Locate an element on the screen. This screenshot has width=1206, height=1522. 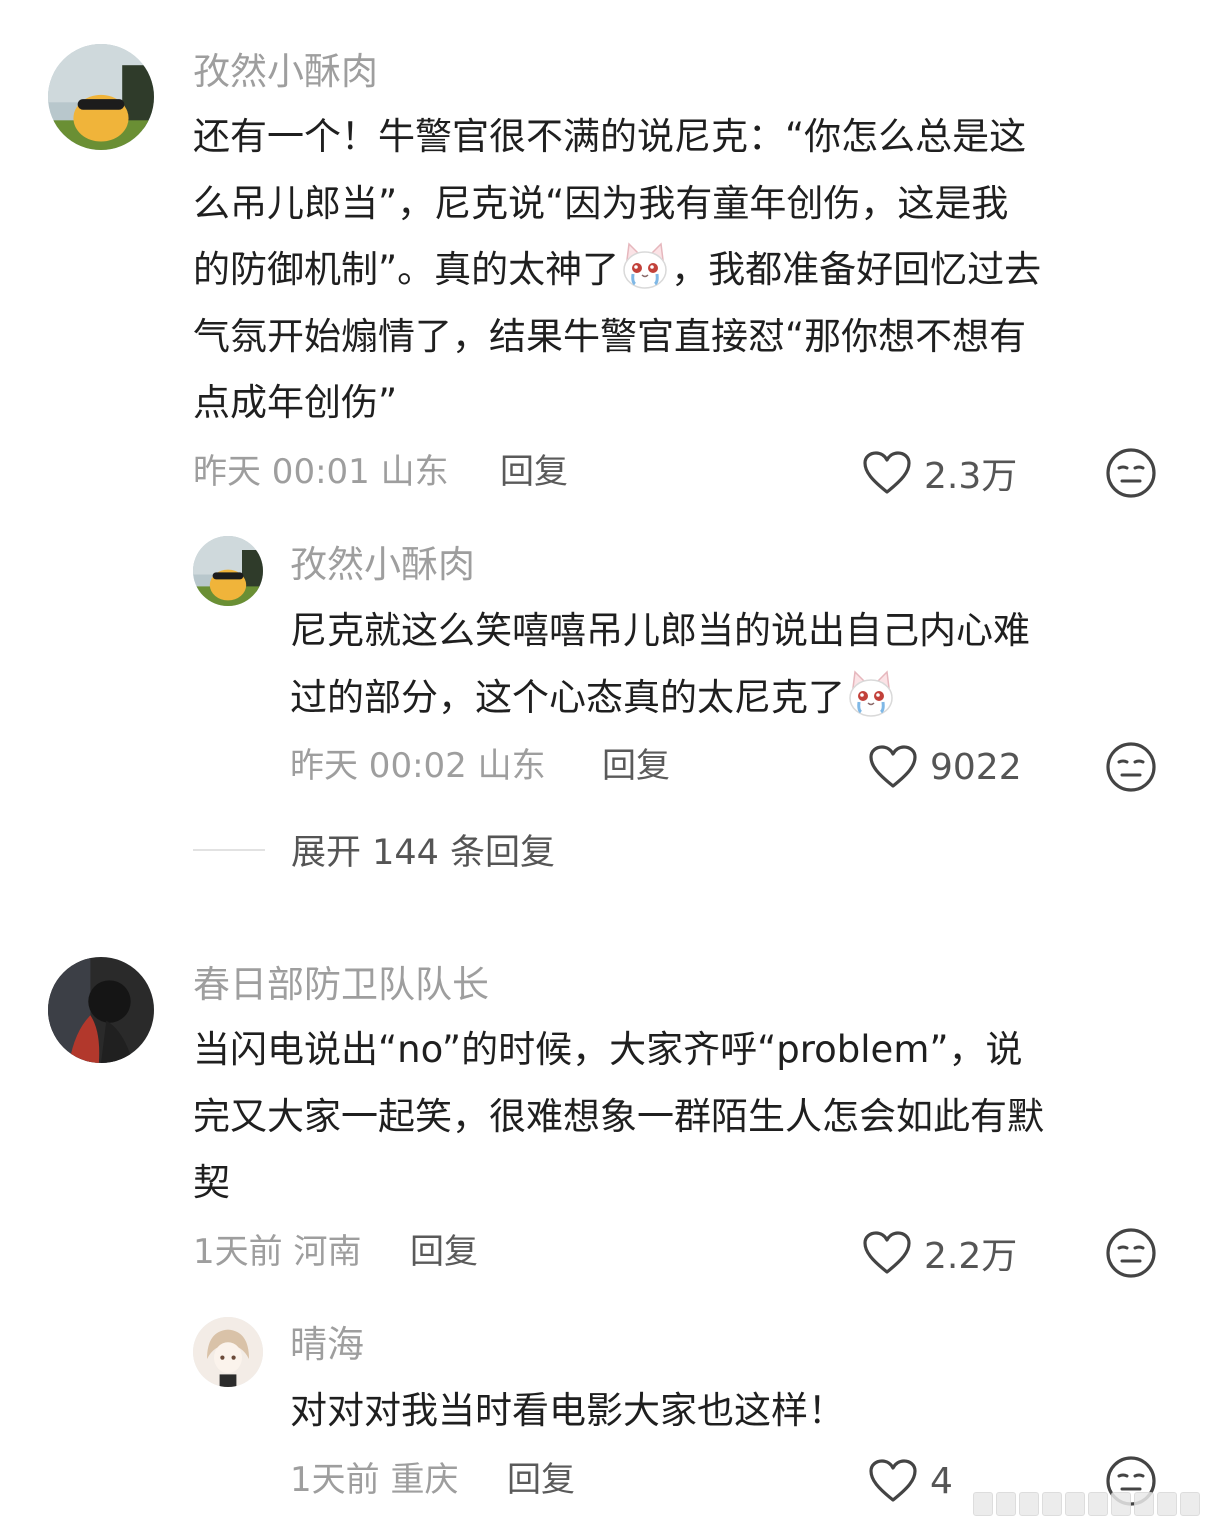
reply-time-location: 1天前 重庆 is located at coordinates (374, 1480).